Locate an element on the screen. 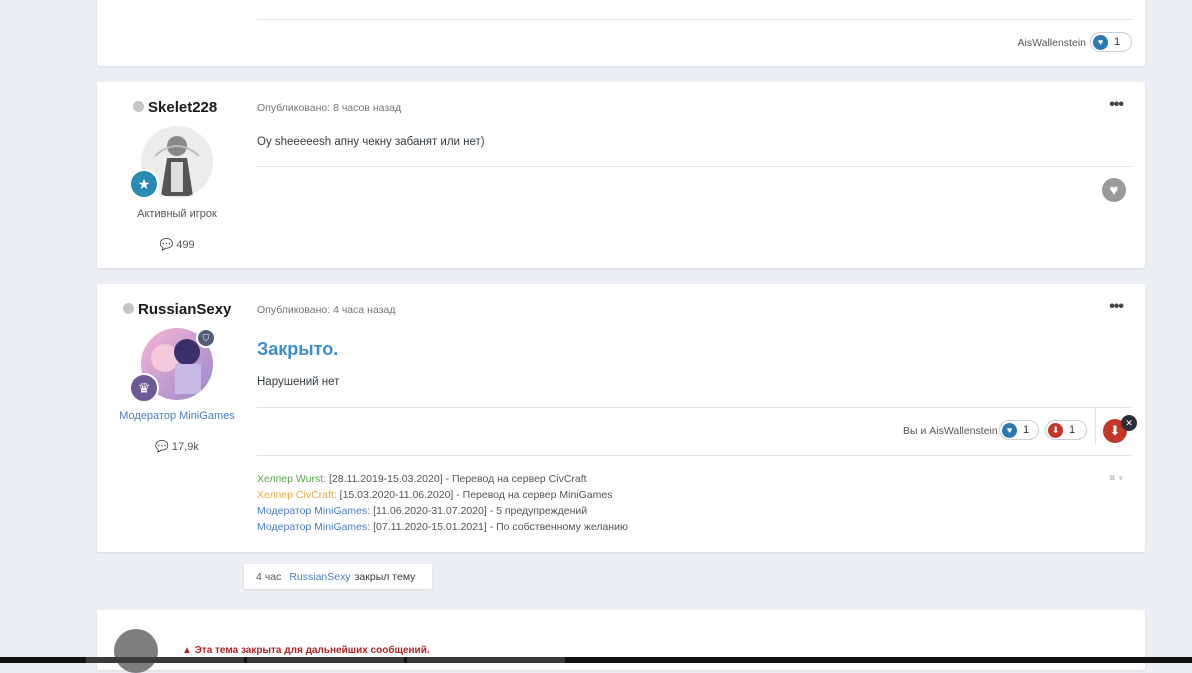 The width and height of the screenshot is (1192, 673). post-count: 💬 17,9k is located at coordinates (177, 446).